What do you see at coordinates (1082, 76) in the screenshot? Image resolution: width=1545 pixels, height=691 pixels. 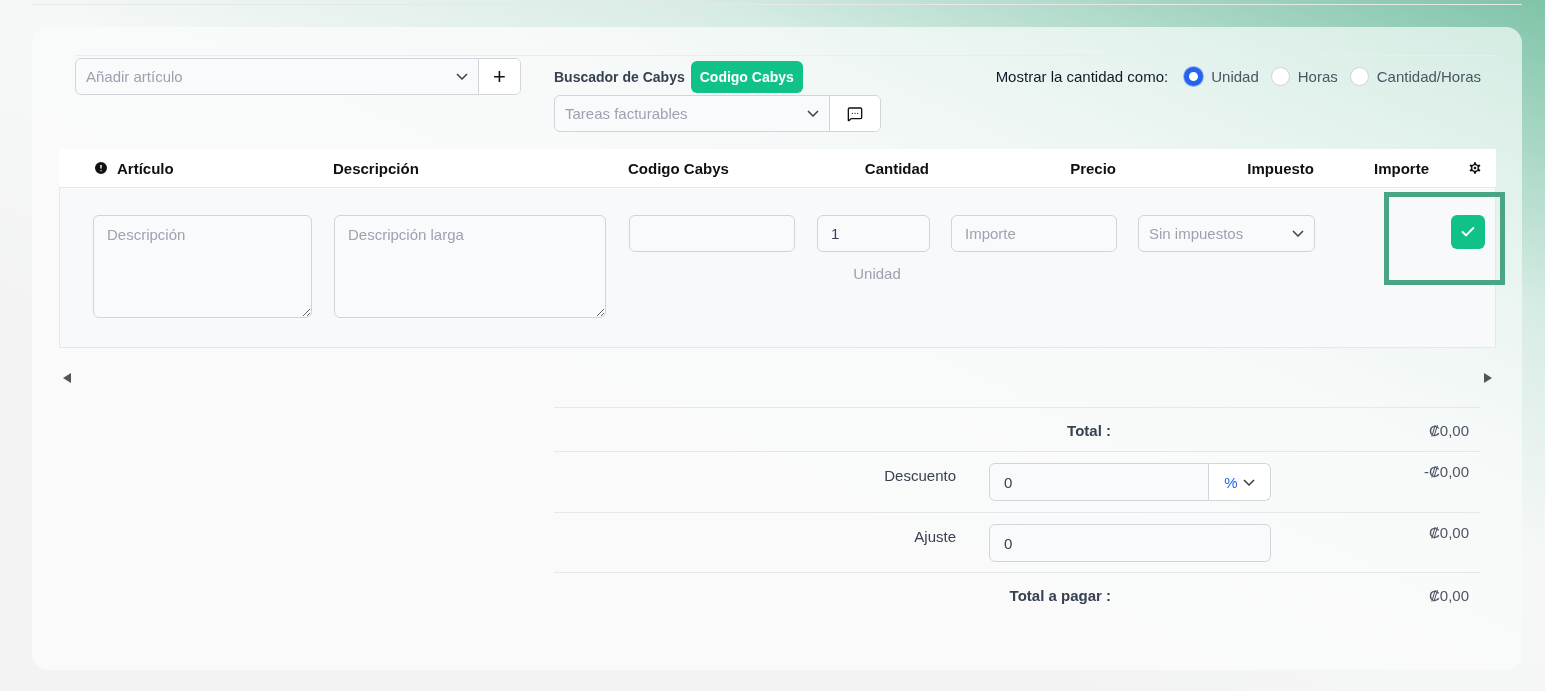 I see `quantity-mode-label: Mostrar la cantidad como:` at bounding box center [1082, 76].